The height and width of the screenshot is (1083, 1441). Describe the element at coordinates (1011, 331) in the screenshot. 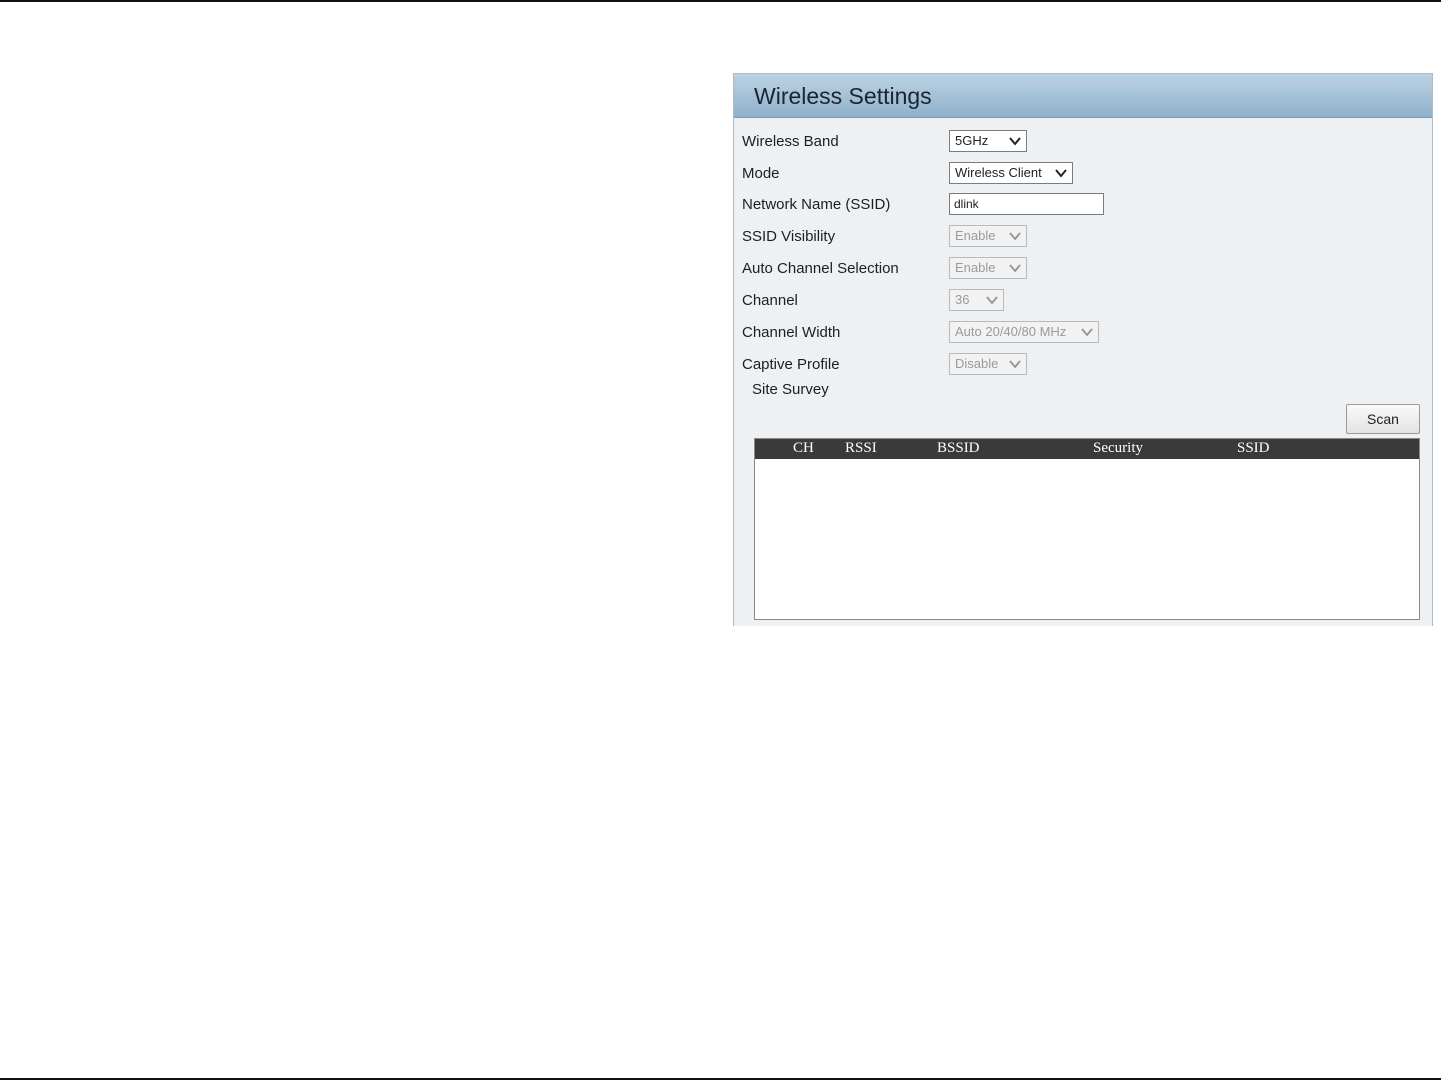

I see `channel-width-value: Auto 20/40/80 MHz` at that location.